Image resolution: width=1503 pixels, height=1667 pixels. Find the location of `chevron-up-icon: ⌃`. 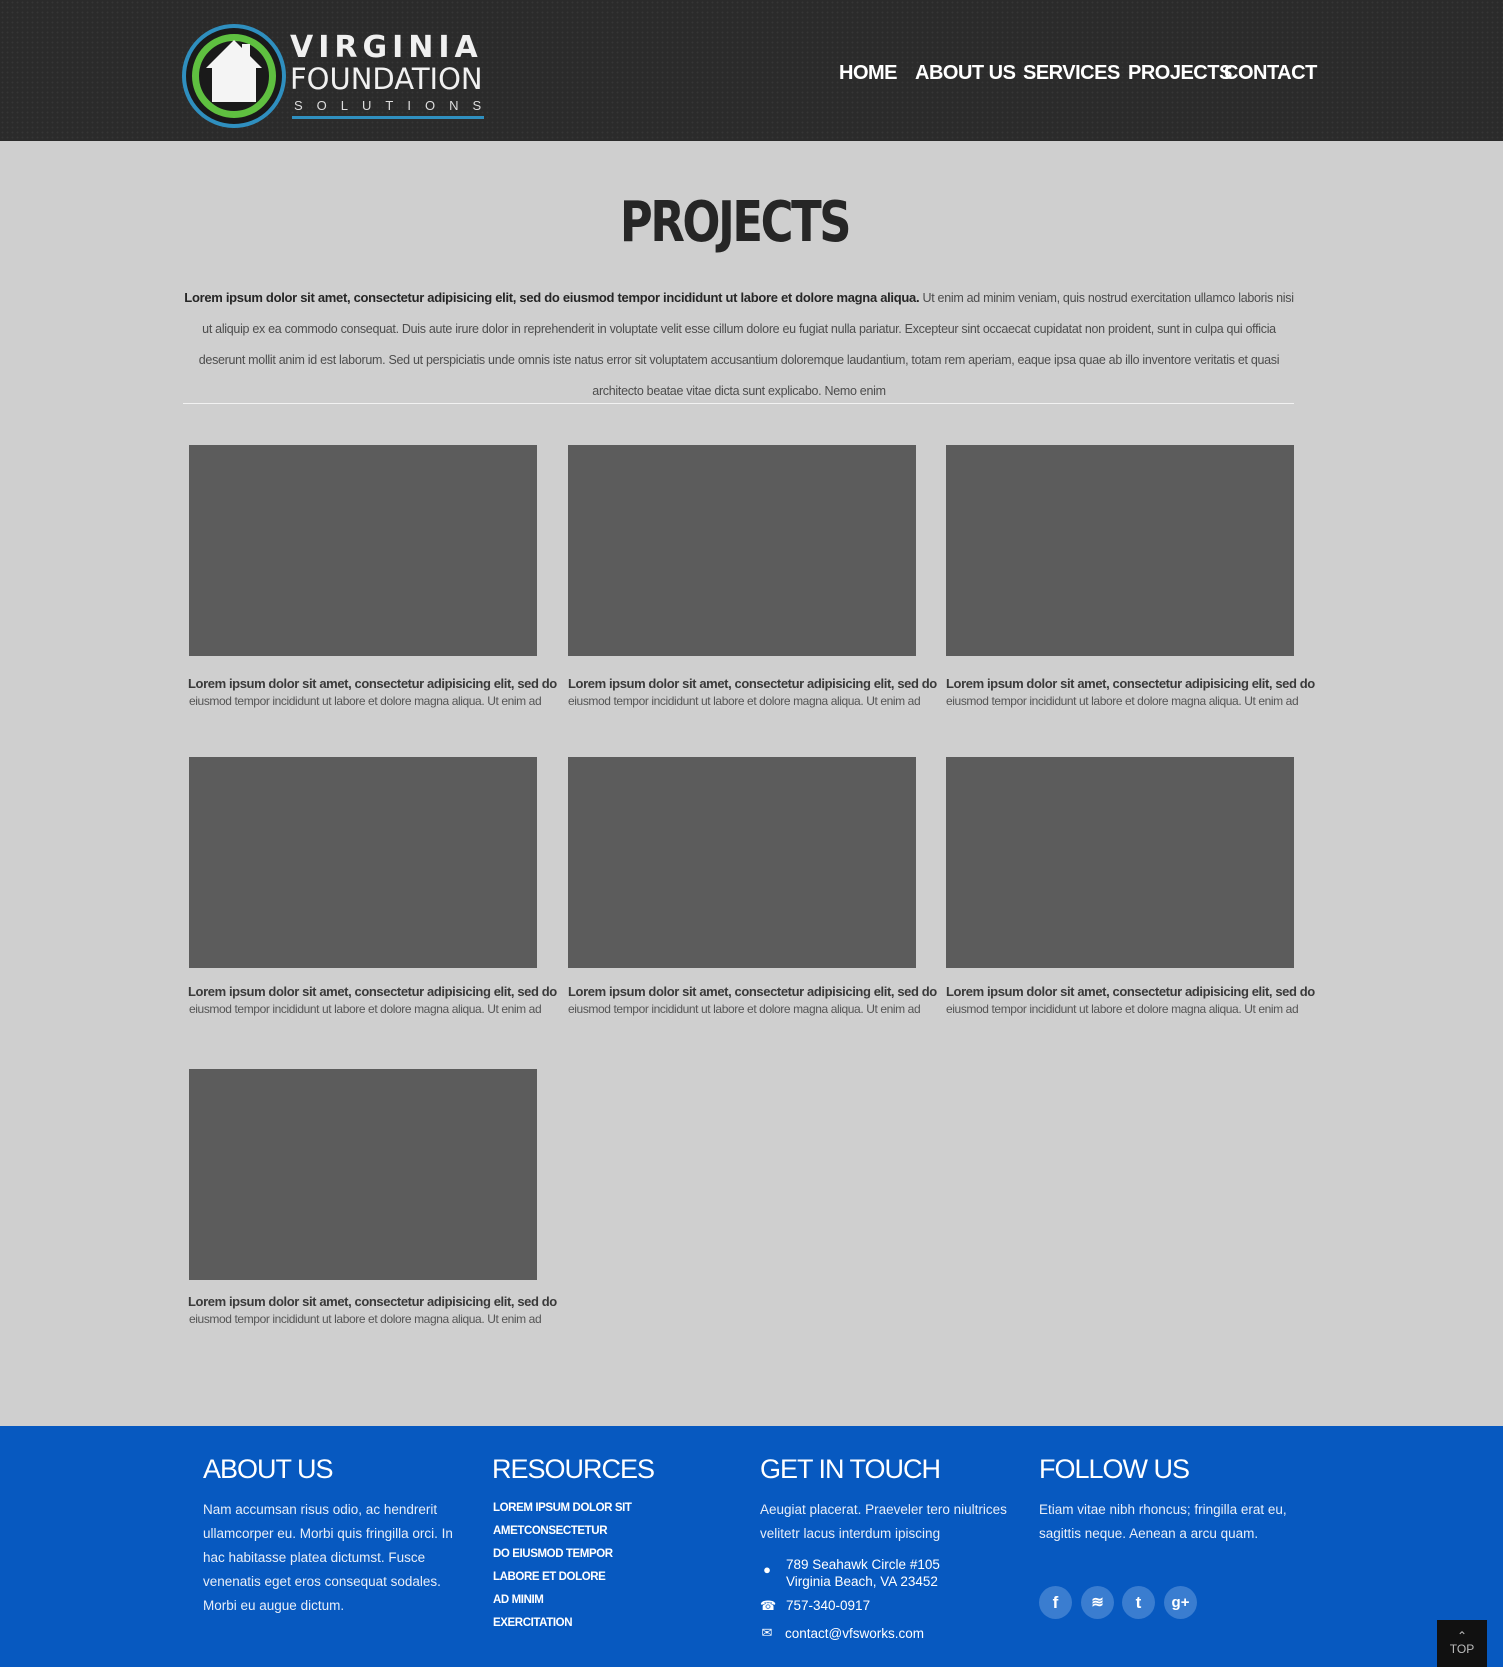

chevron-up-icon: ⌃ is located at coordinates (1462, 1636).